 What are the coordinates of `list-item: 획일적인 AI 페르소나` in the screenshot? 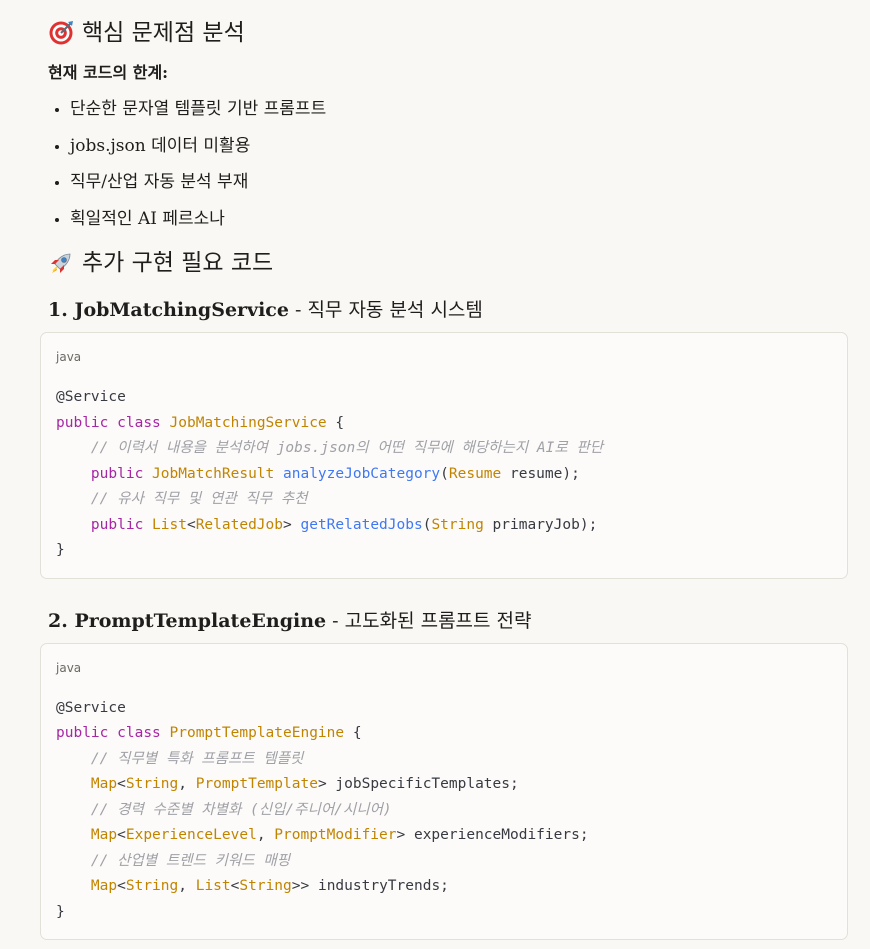 It's located at (460, 219).